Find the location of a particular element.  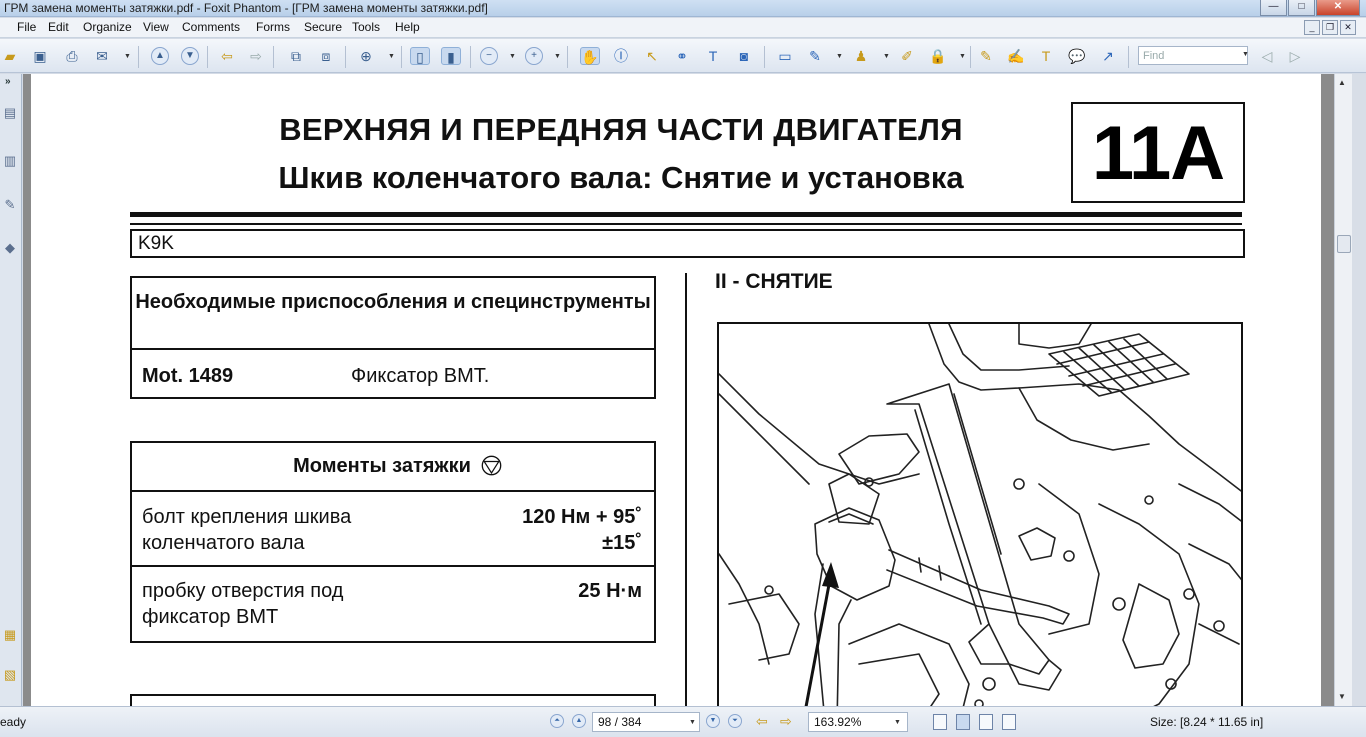

zoom-out-dropdown-icon: ▼ is located at coordinates (512, 56).